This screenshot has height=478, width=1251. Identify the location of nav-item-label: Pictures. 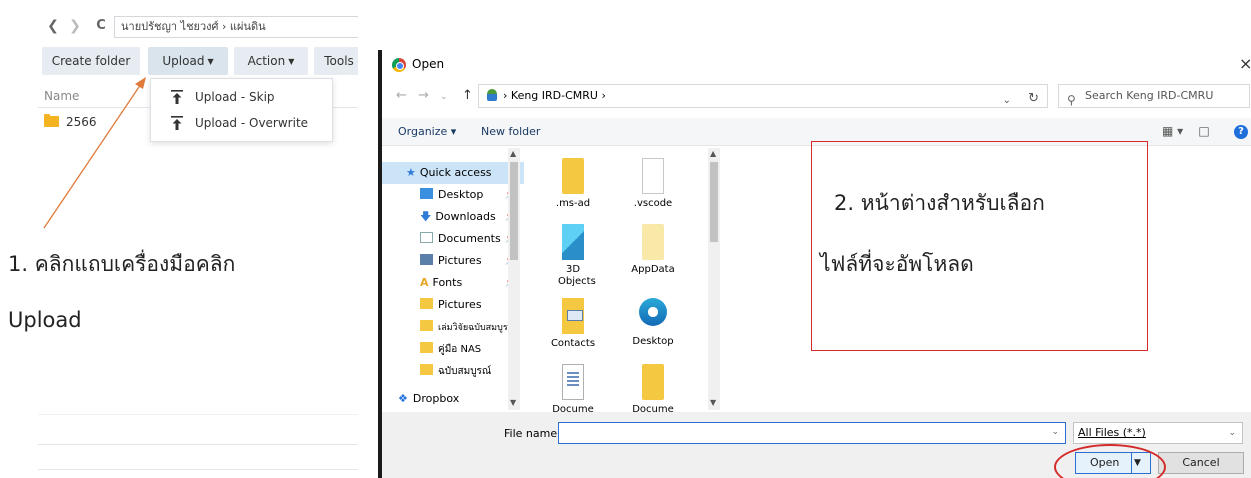
(460, 260).